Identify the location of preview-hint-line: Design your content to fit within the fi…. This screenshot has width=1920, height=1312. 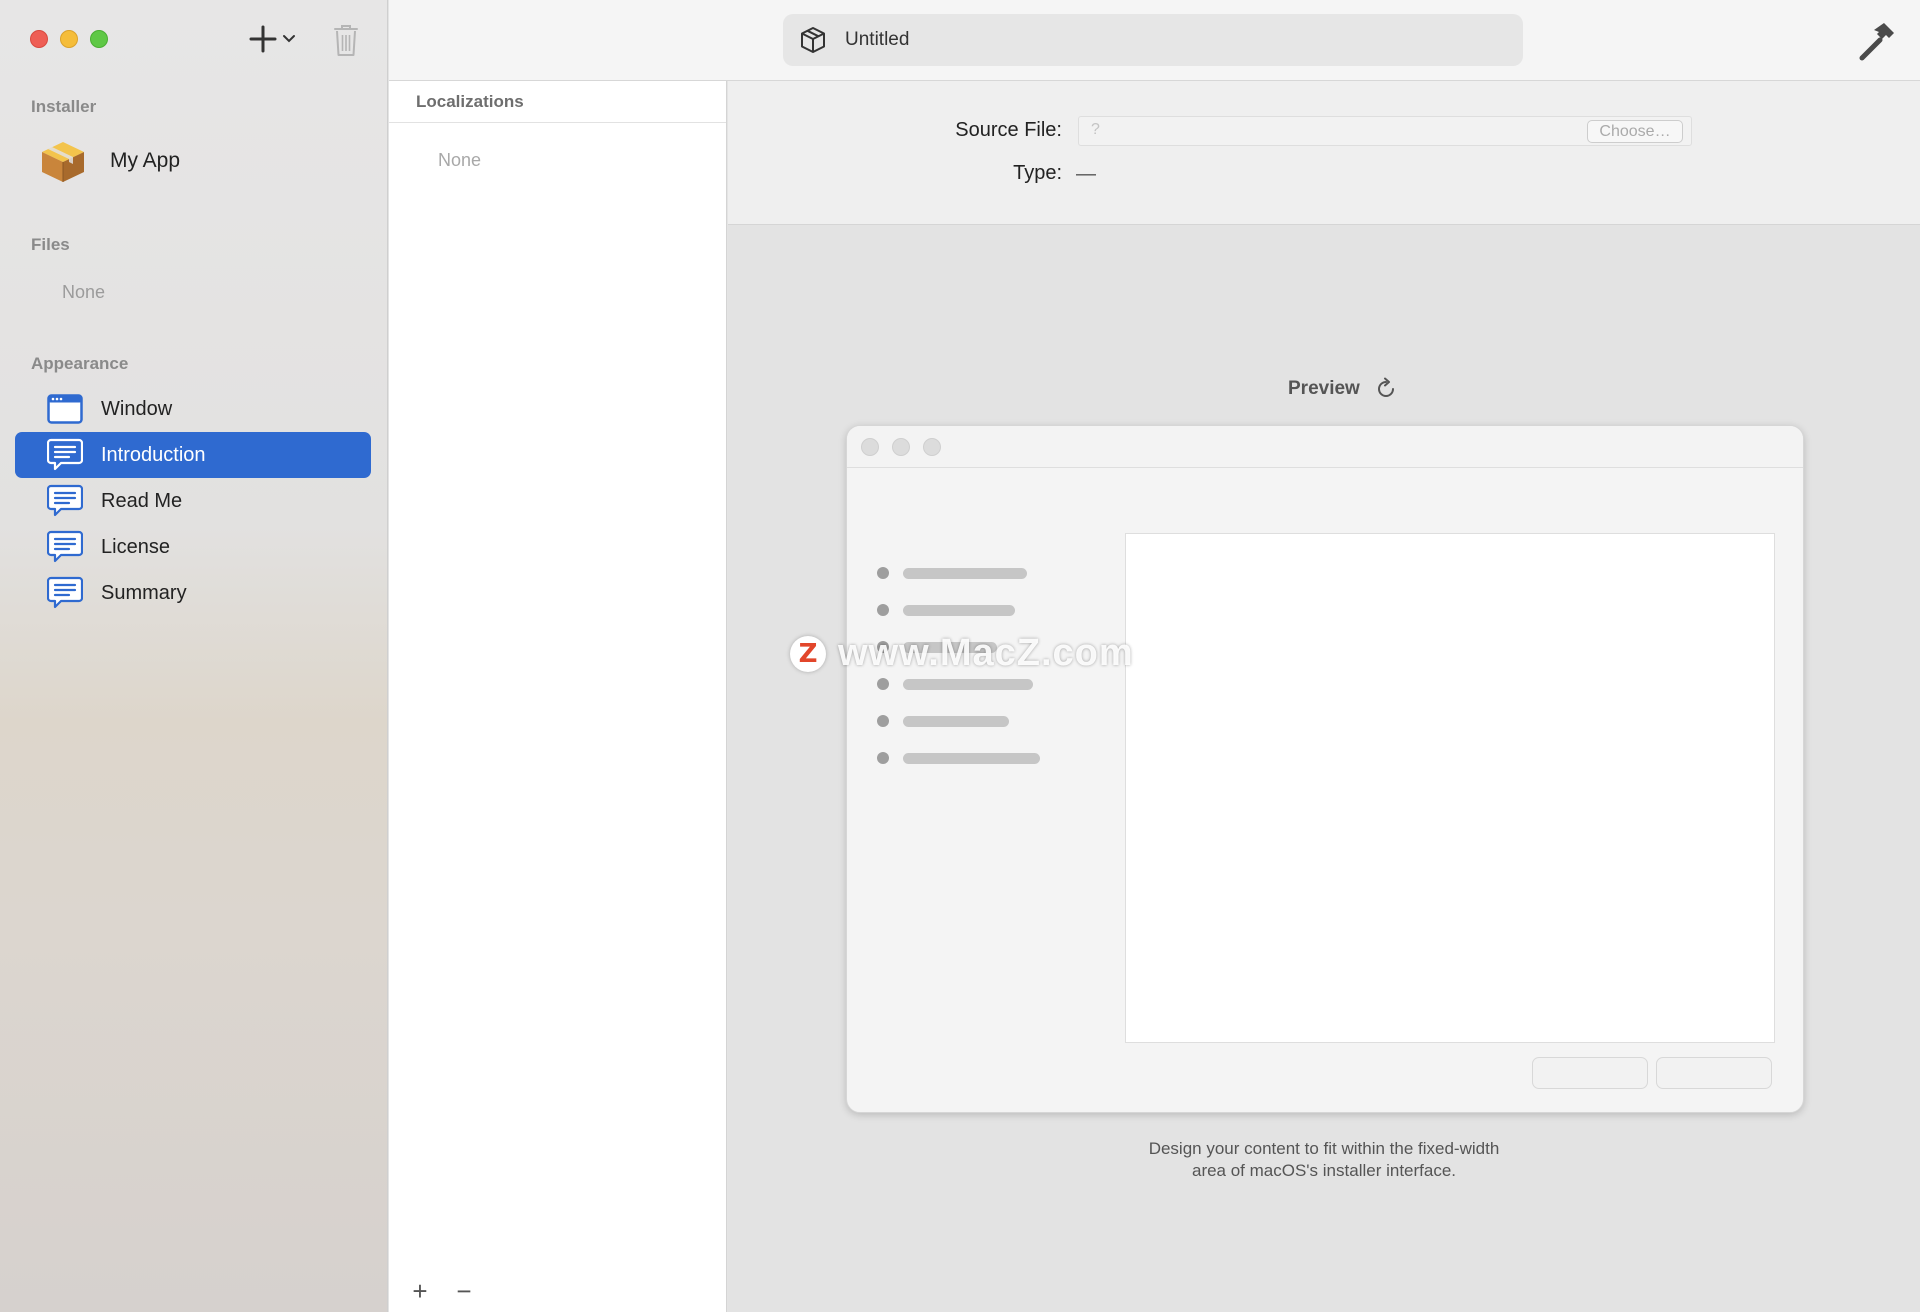
(1324, 1148).